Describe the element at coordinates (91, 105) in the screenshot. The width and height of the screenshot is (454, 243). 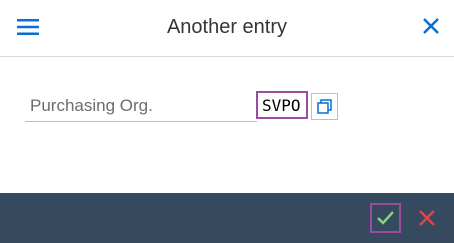
I see `purchasing-org-label: Purchasing Org.` at that location.